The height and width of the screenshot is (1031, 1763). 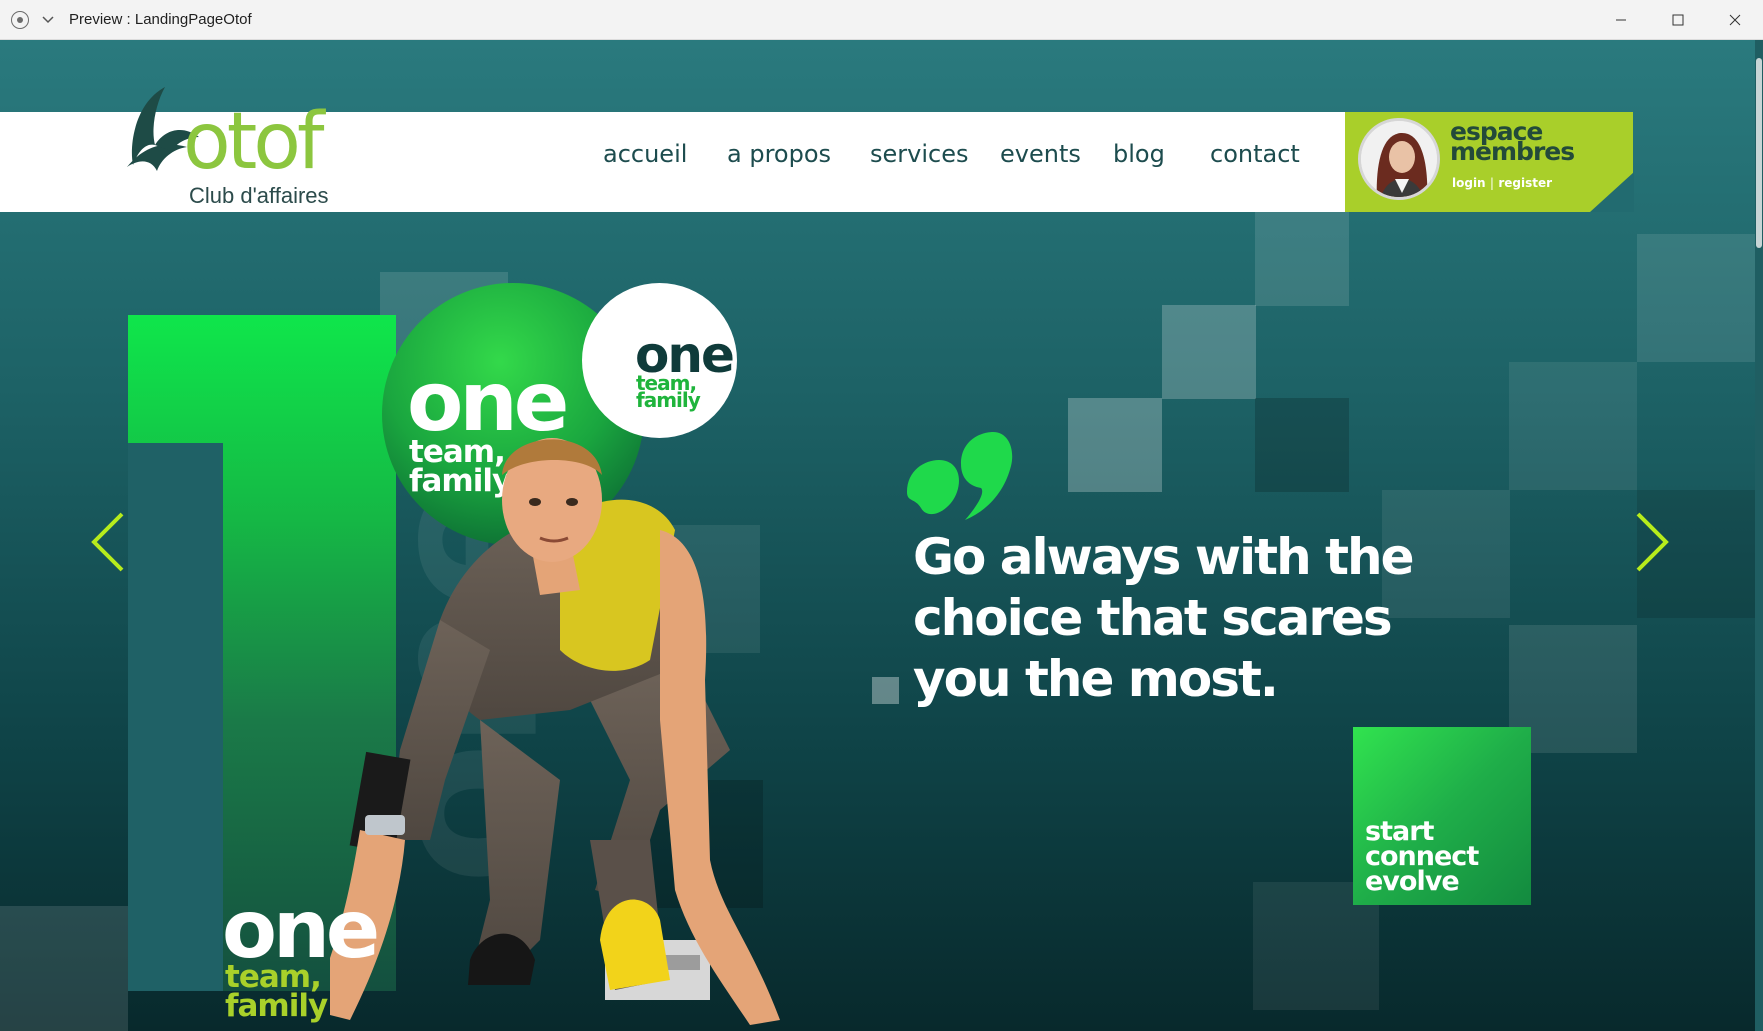 What do you see at coordinates (1525, 183) in the screenshot?
I see `register-link: register` at bounding box center [1525, 183].